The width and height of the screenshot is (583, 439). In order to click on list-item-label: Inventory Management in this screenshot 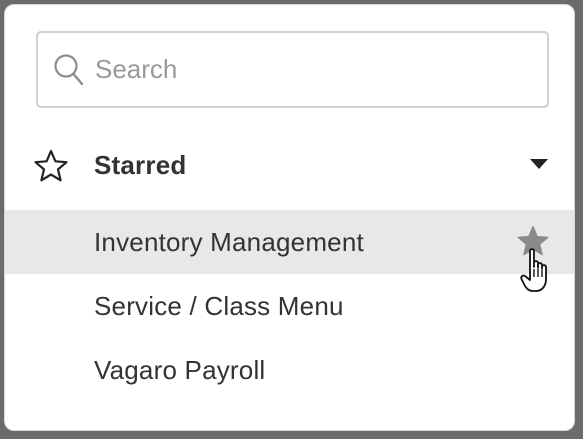, I will do `click(229, 241)`.